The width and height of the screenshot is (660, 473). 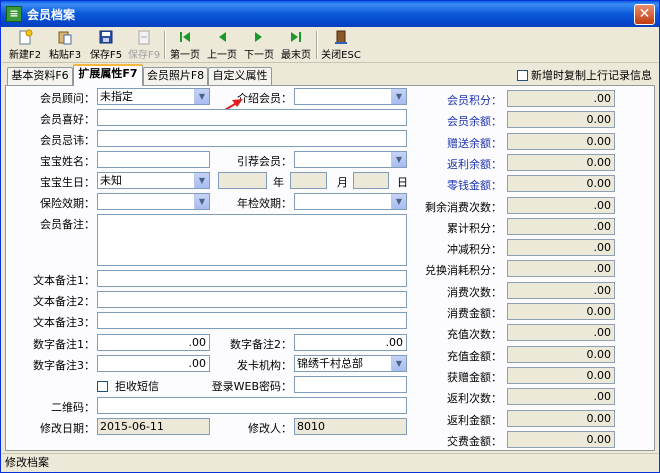 What do you see at coordinates (264, 161) in the screenshot?
I see `guide-member-label: 引荐会员：` at bounding box center [264, 161].